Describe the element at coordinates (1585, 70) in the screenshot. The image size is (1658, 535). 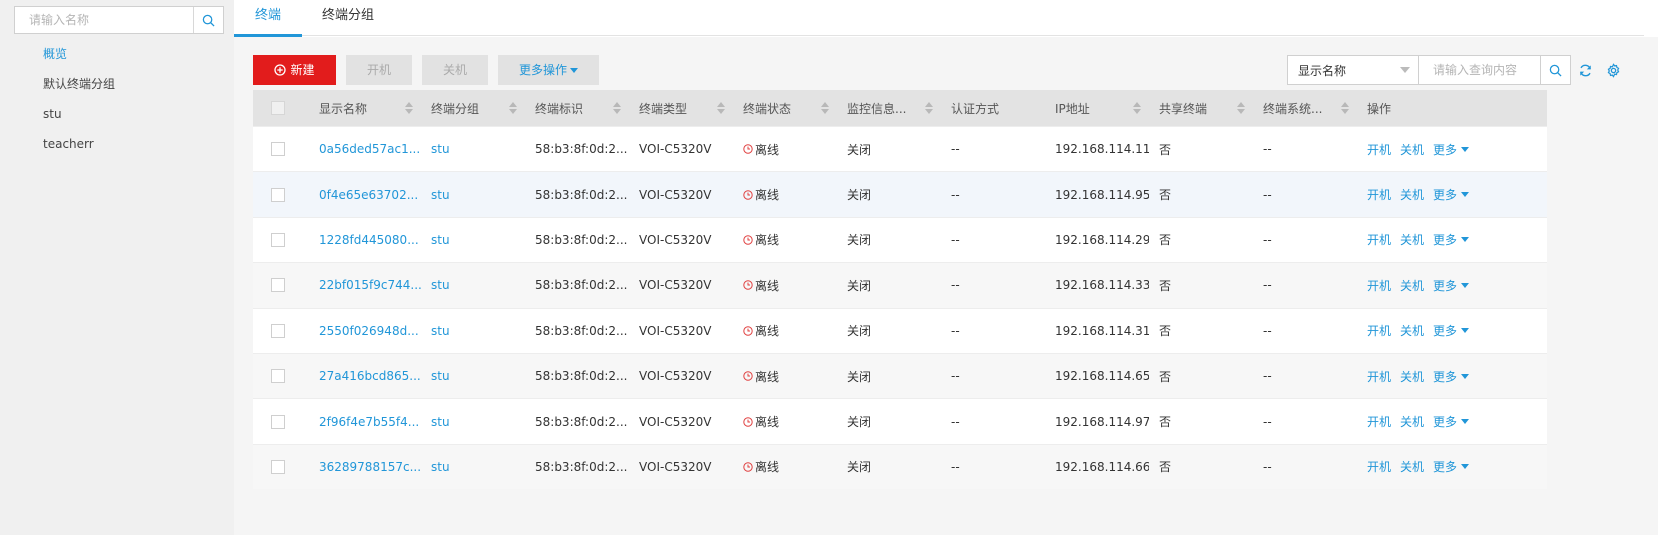
I see `refresh-button` at that location.